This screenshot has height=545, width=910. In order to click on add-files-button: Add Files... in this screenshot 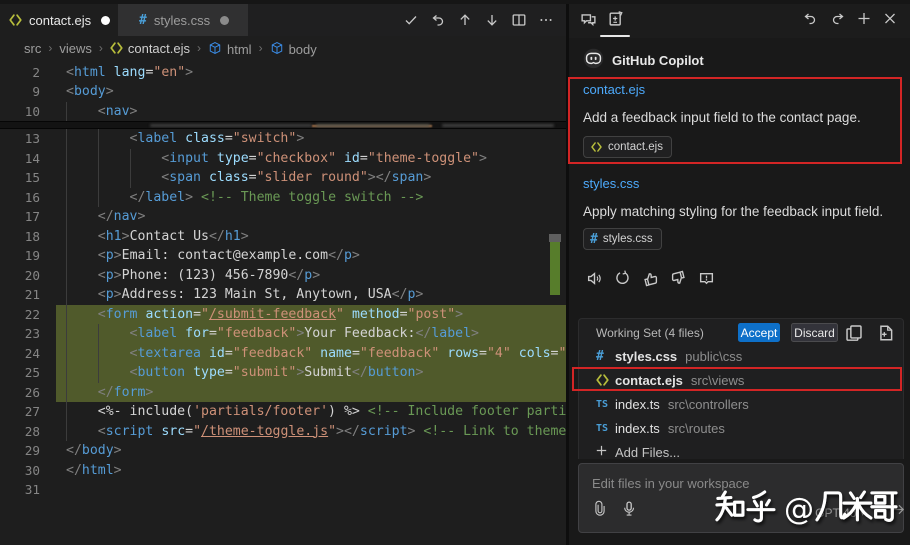, I will do `click(741, 452)`.